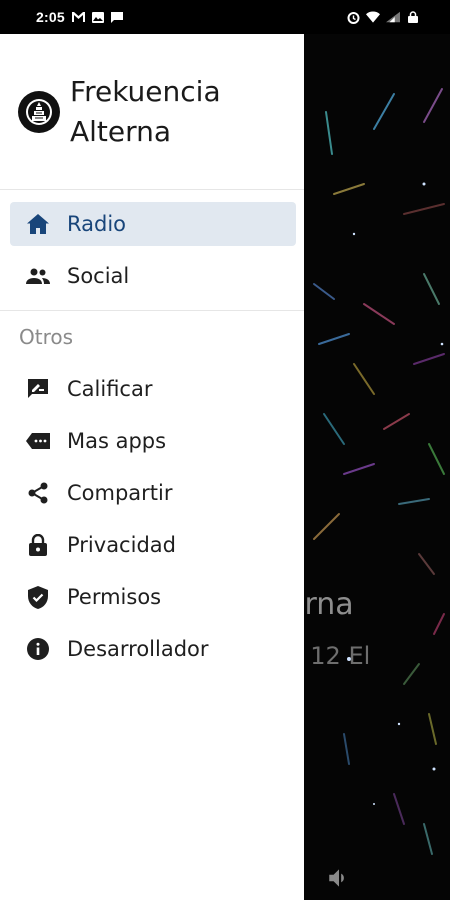  Describe the element at coordinates (38, 276) in the screenshot. I see `people-icon` at that location.